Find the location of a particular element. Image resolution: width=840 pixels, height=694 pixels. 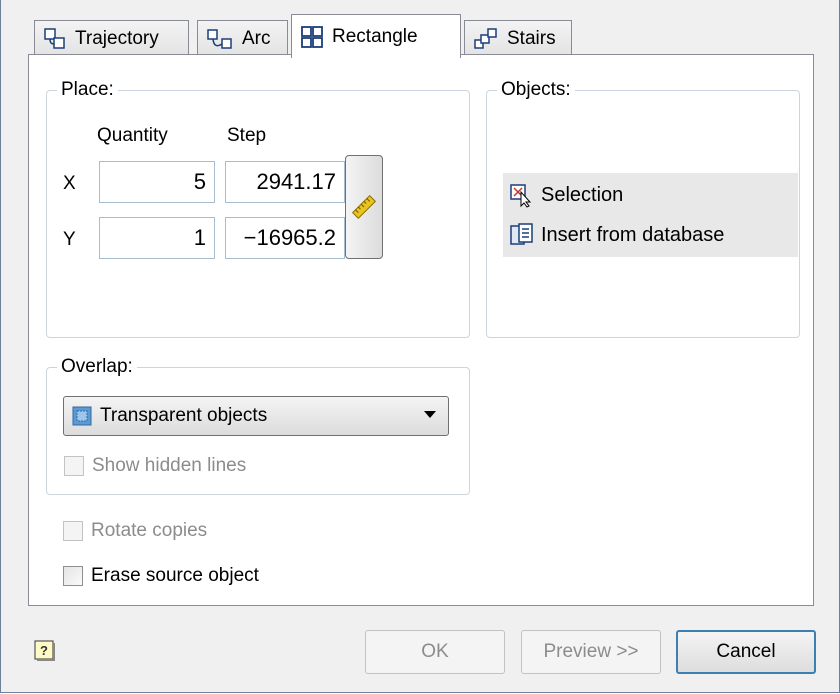

ruler-icon is located at coordinates (364, 207).